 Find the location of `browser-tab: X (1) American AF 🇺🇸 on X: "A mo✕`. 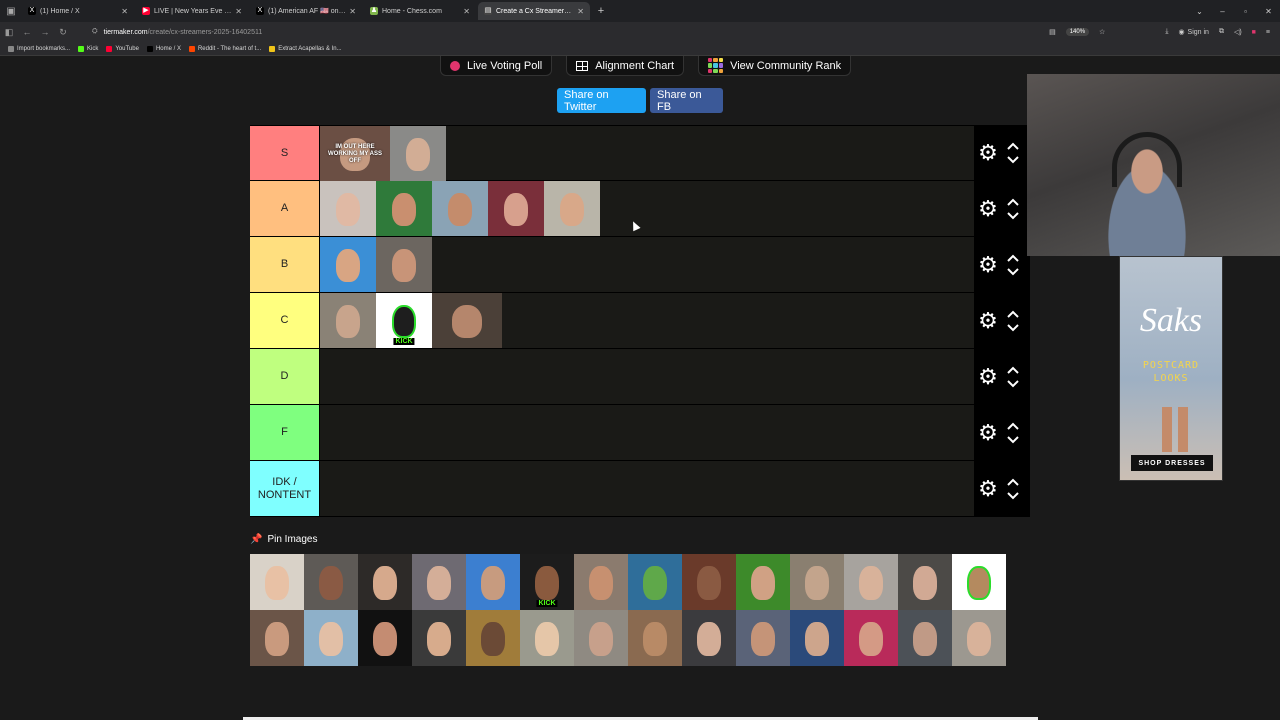

browser-tab: X (1) American AF 🇺🇸 on X: "A mo✕ is located at coordinates (306, 11).